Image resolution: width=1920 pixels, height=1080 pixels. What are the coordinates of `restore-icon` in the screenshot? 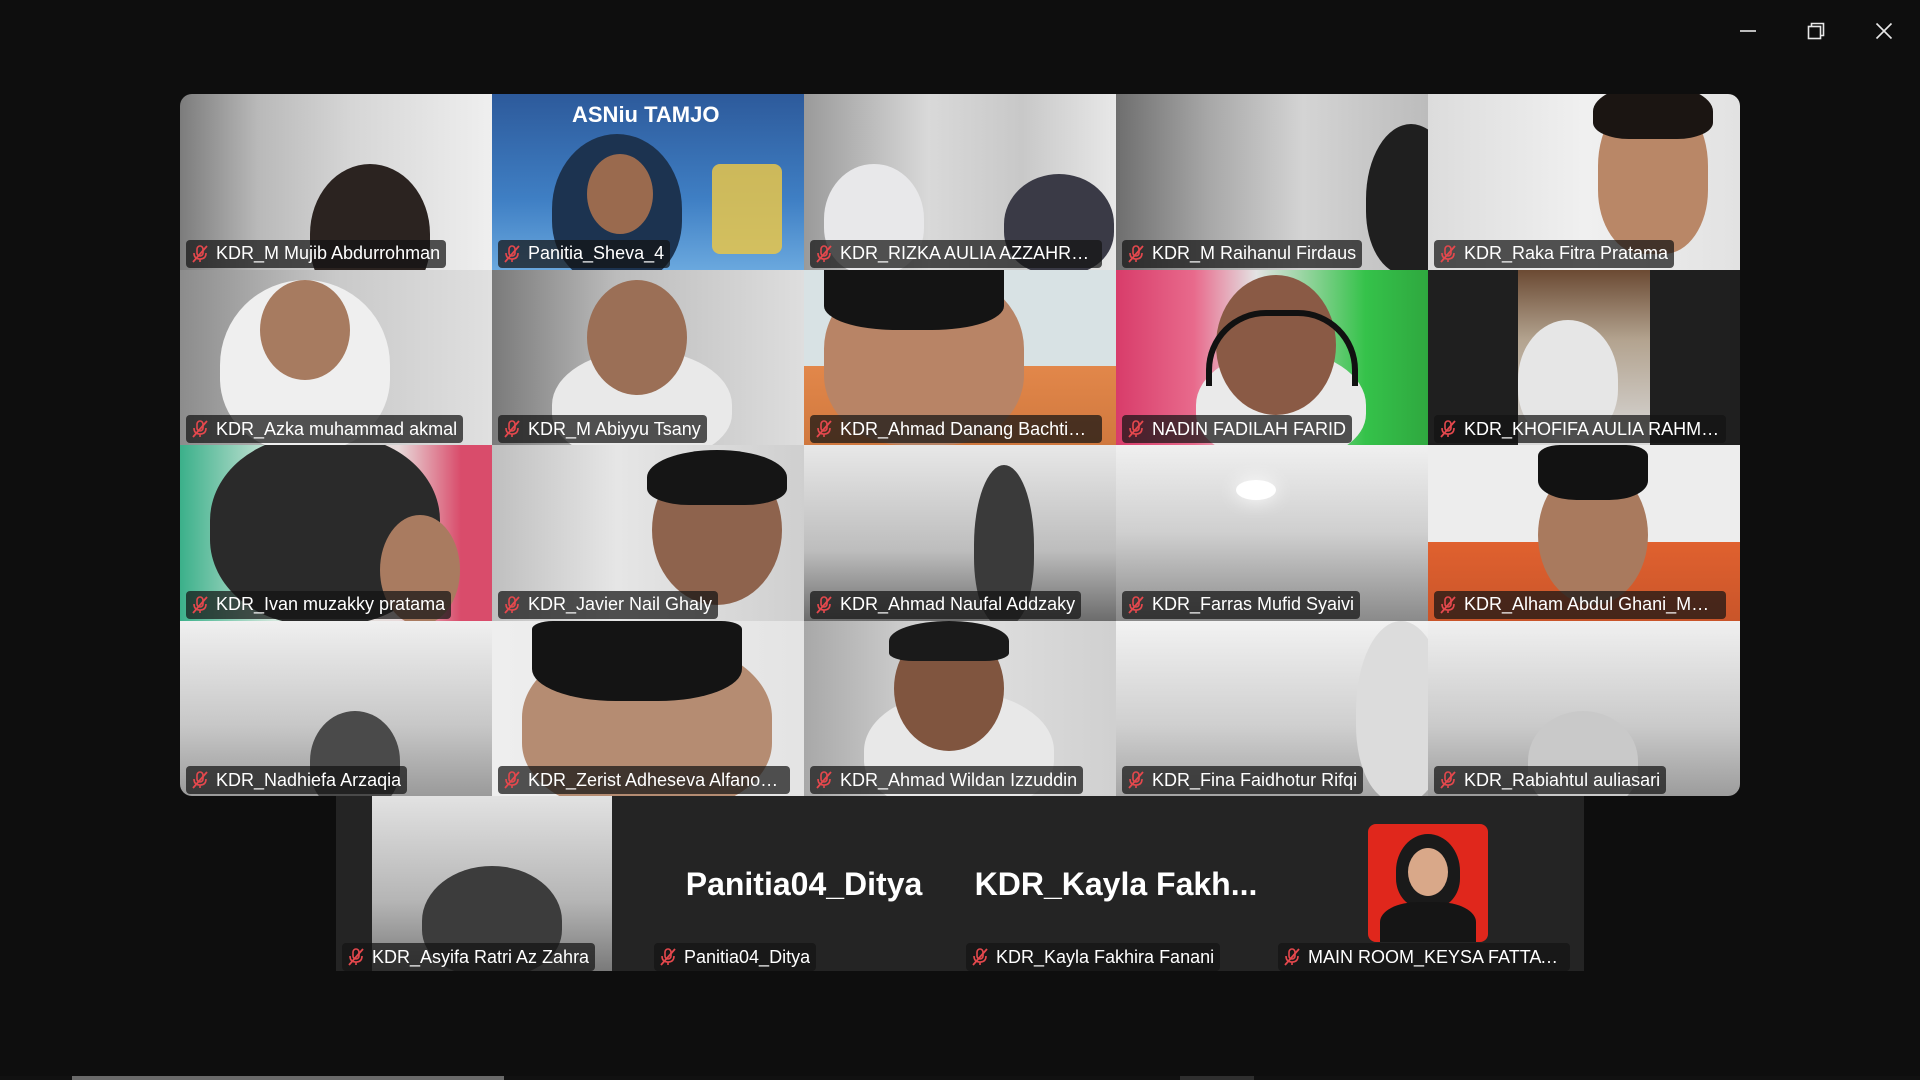 It's located at (1816, 31).